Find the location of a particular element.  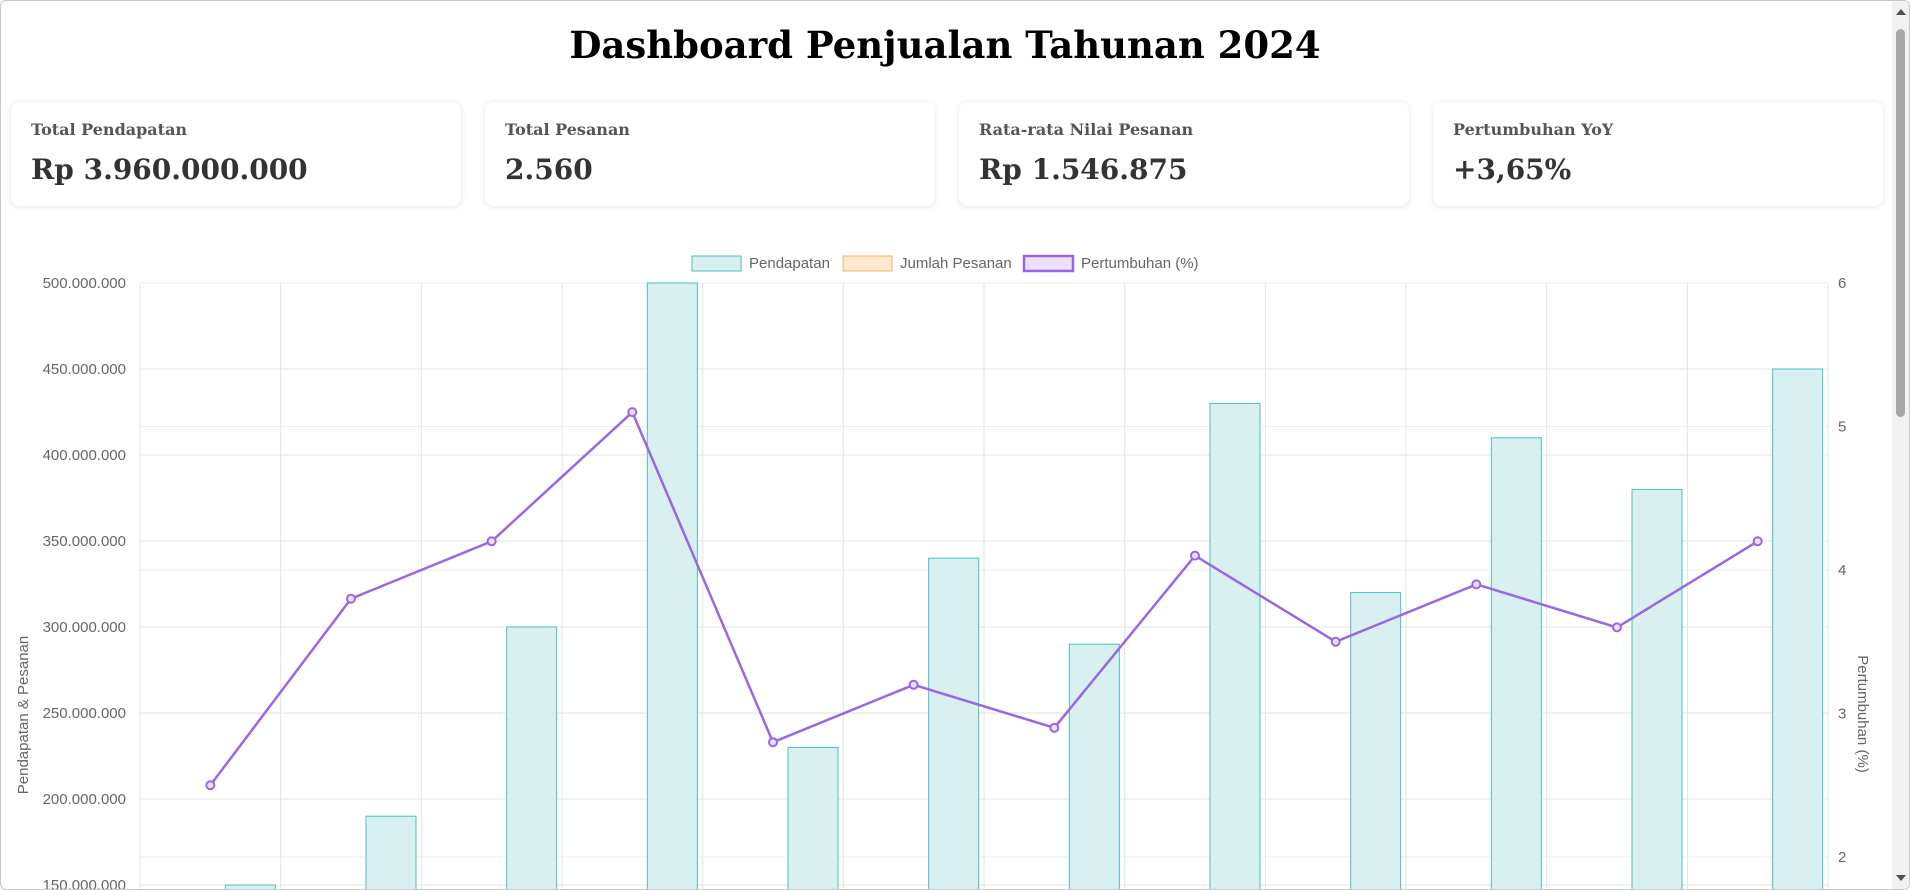

scroll-down-arrow-icon is located at coordinates (1901, 878).